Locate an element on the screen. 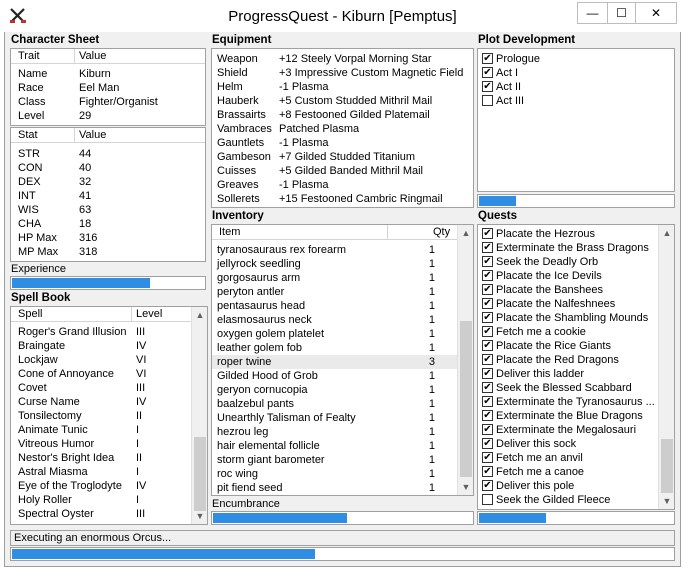 This screenshot has width=685, height=571. inventory-row: jellyrock seedling 1 is located at coordinates (334, 264).